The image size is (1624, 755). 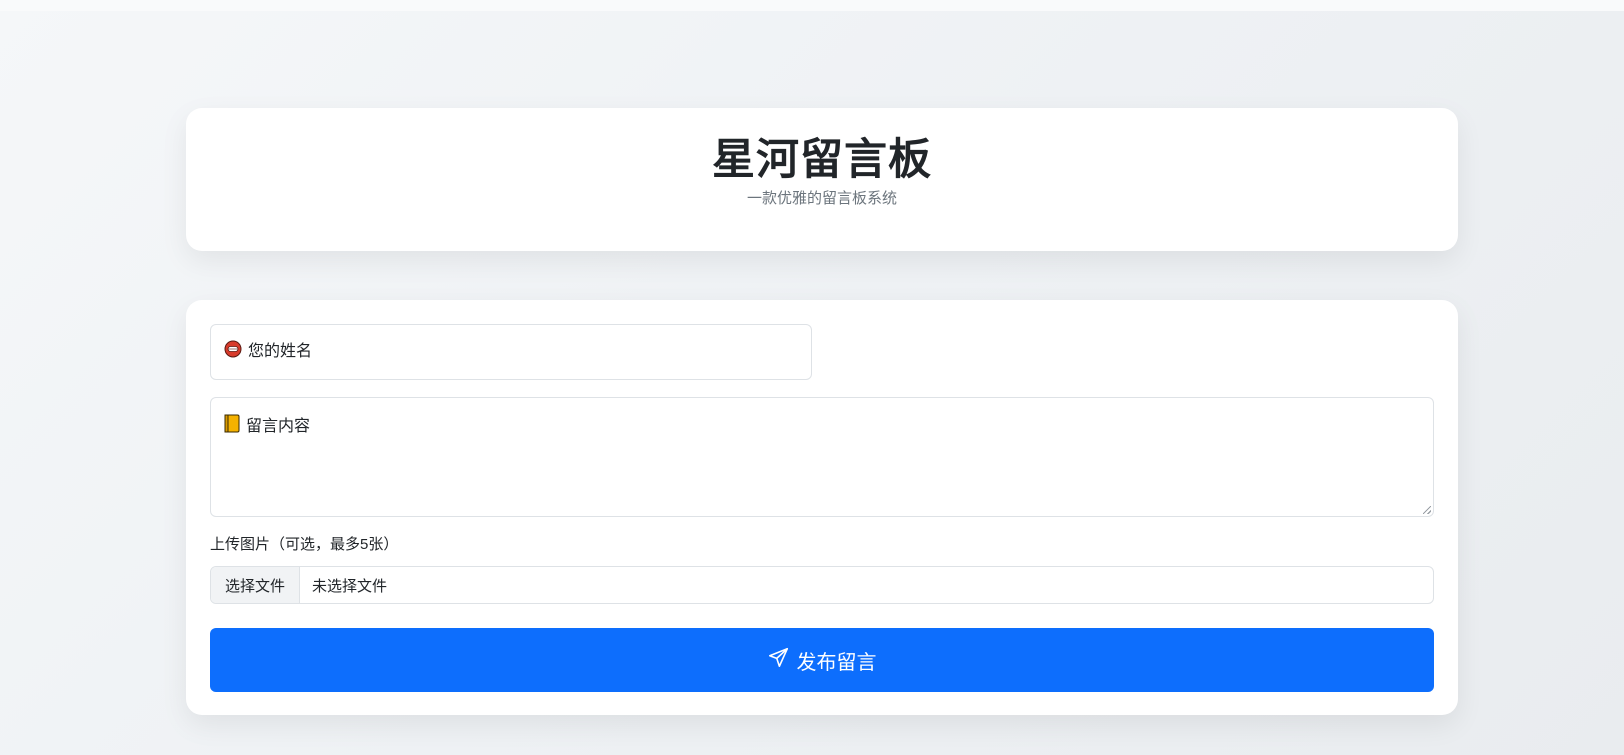 What do you see at coordinates (511, 352) in the screenshot?
I see `name-input: 您的姓名` at bounding box center [511, 352].